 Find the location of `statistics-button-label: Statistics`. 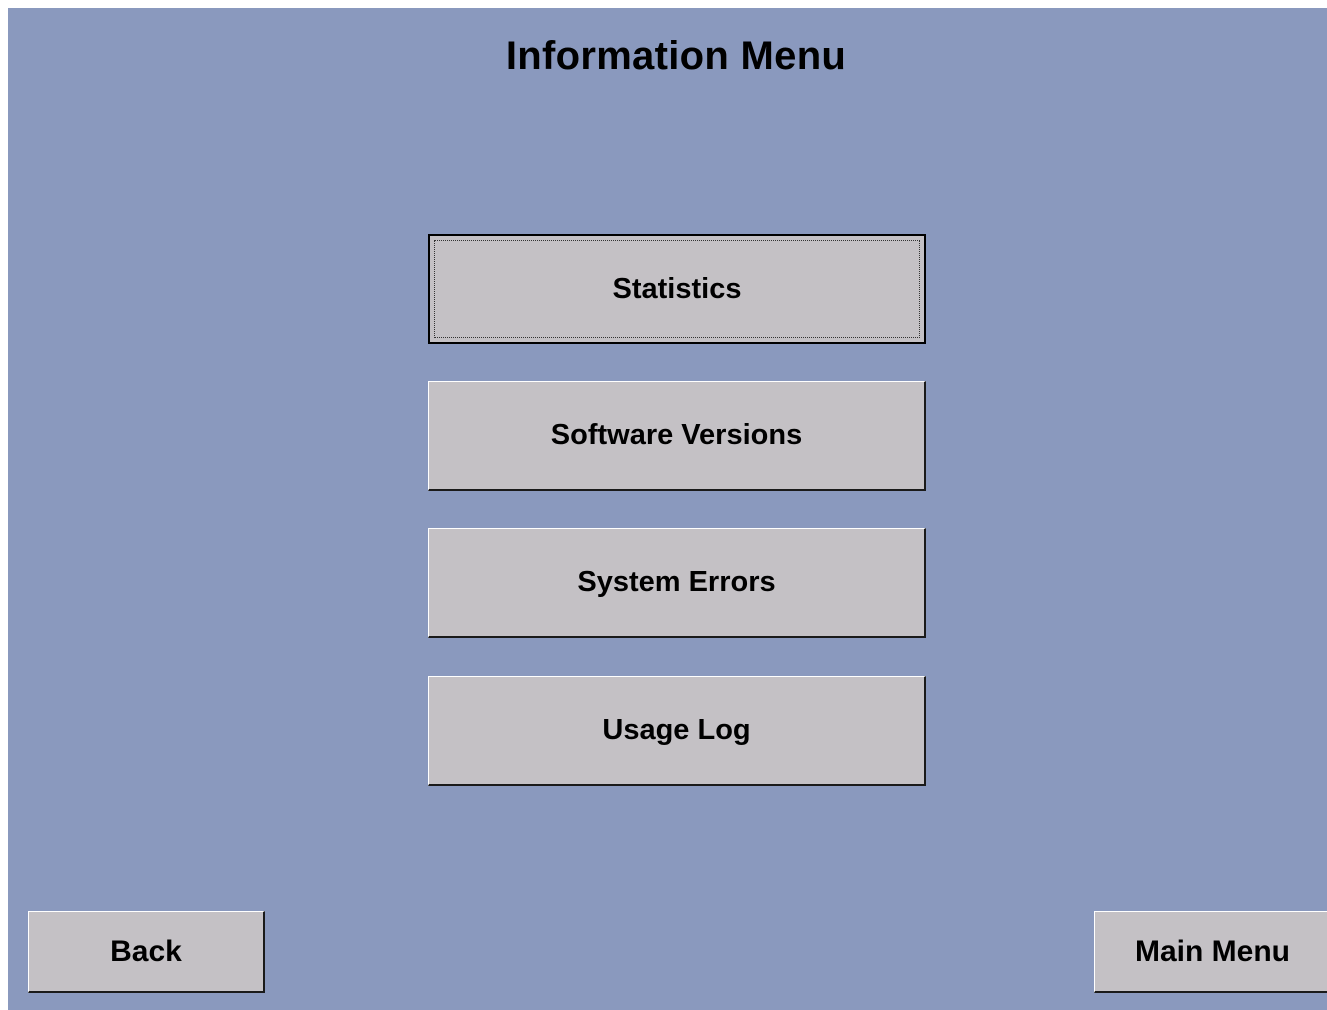

statistics-button-label: Statistics is located at coordinates (677, 288).